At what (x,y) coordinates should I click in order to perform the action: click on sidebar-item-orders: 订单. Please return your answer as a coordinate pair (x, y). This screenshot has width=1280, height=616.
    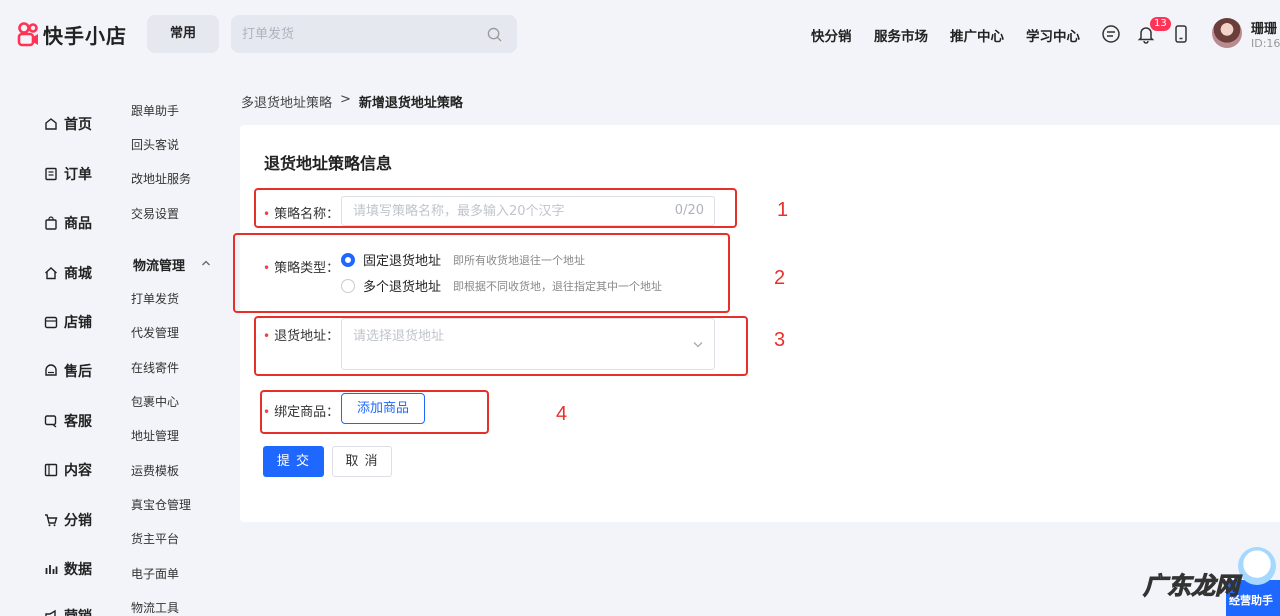
    Looking at the image, I should click on (68, 174).